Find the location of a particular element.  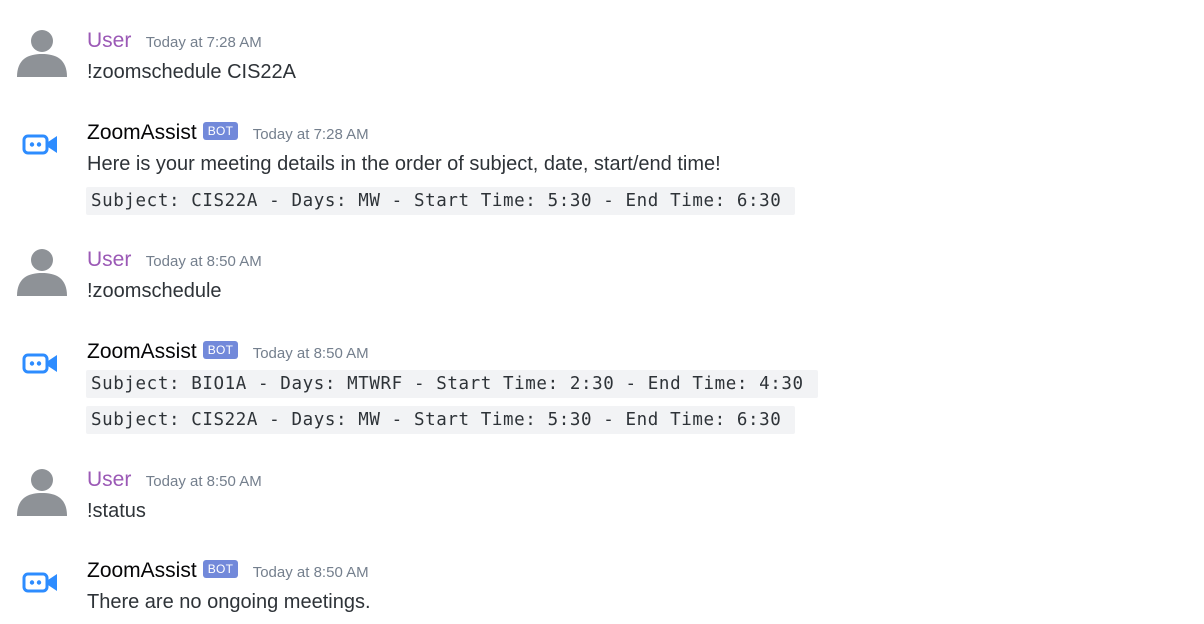

message-text: !zoomschedule CIS22A is located at coordinates (192, 72).